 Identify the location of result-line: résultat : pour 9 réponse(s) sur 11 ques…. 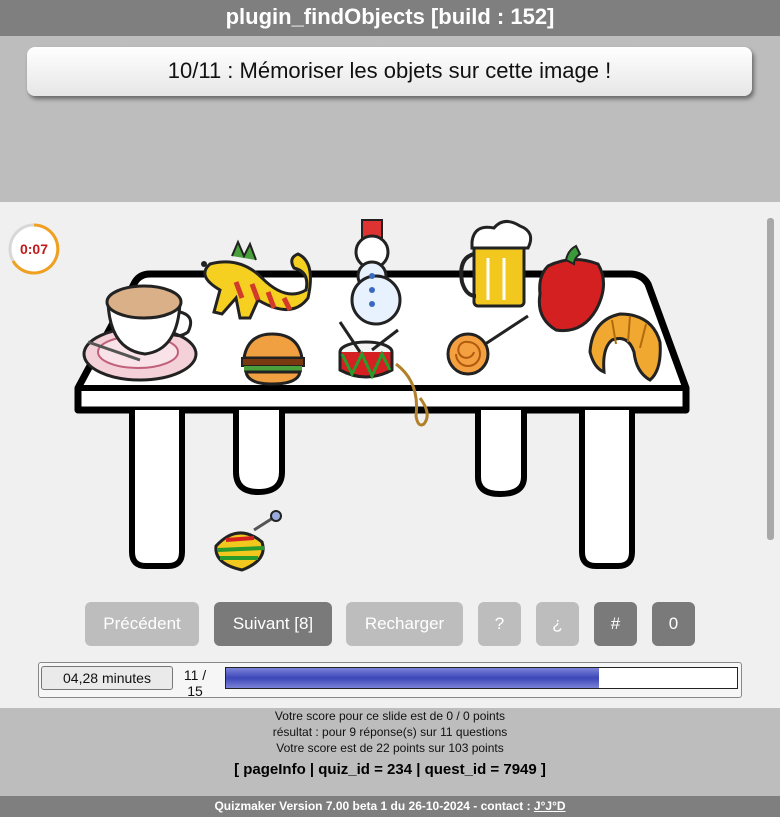
(390, 732).